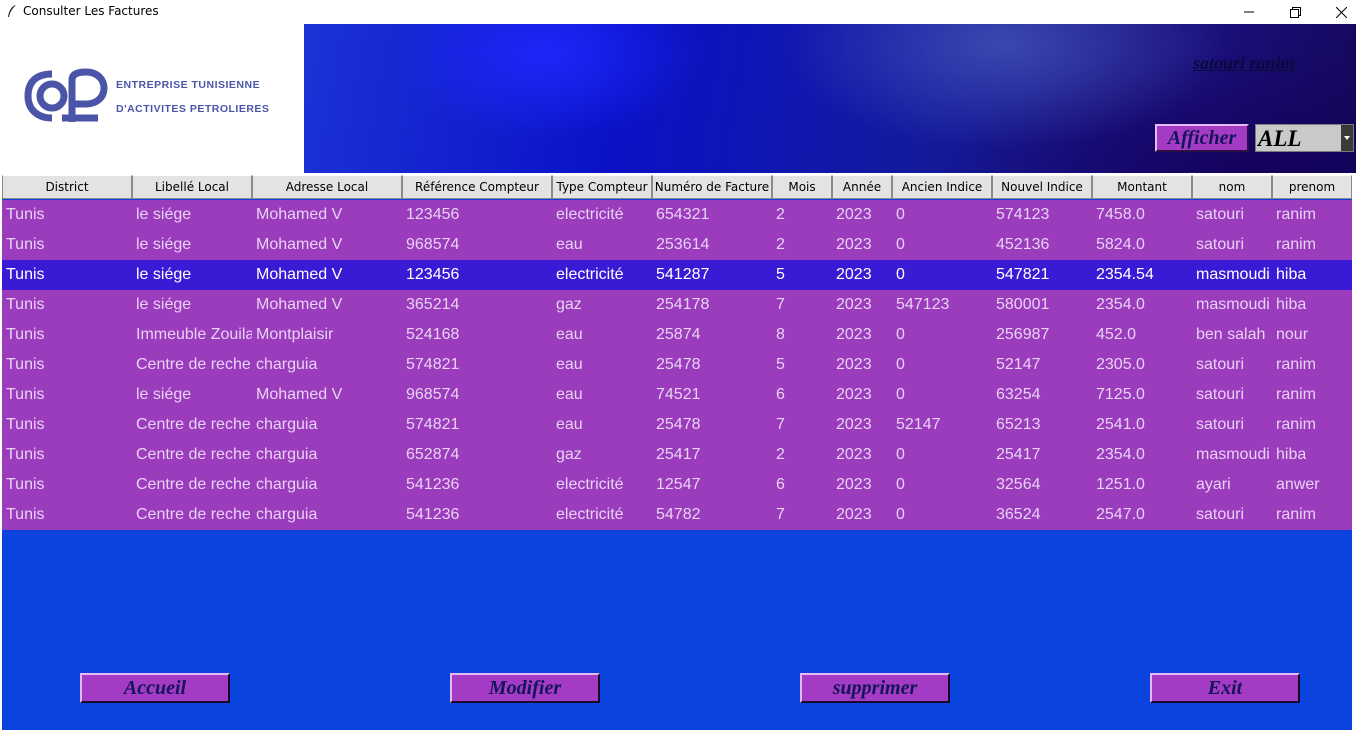 The height and width of the screenshot is (730, 1356). I want to click on table-cell: 365214, so click(433, 304).